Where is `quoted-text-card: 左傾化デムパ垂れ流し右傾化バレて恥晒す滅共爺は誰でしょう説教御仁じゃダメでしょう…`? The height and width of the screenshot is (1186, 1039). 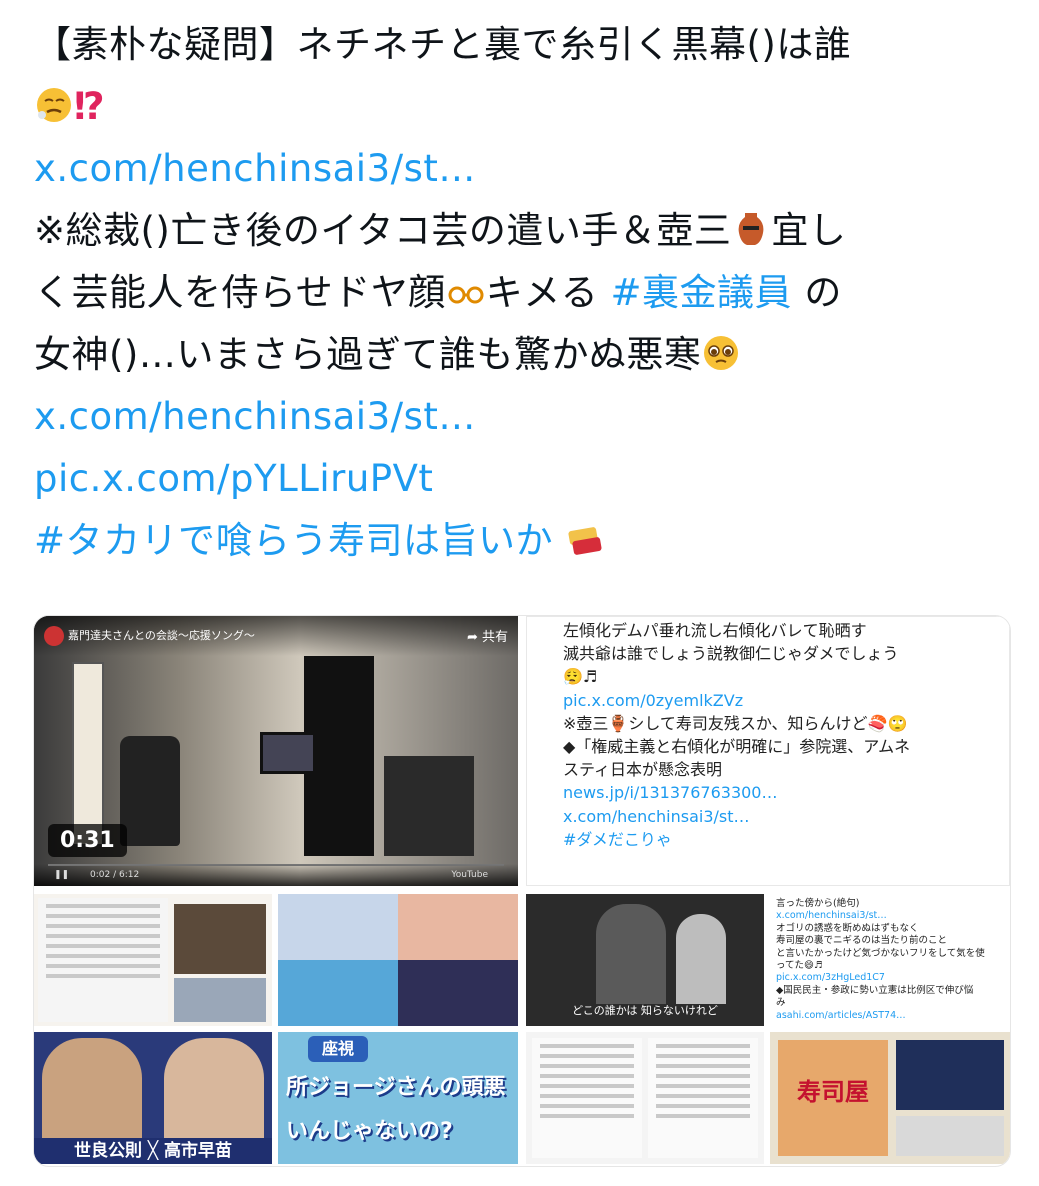
quoted-text-card: 左傾化デムパ垂れ流し右傾化バレて恥晒す滅共爺は誰でしょう説教御仁じゃダメでしょう… is located at coordinates (768, 751).